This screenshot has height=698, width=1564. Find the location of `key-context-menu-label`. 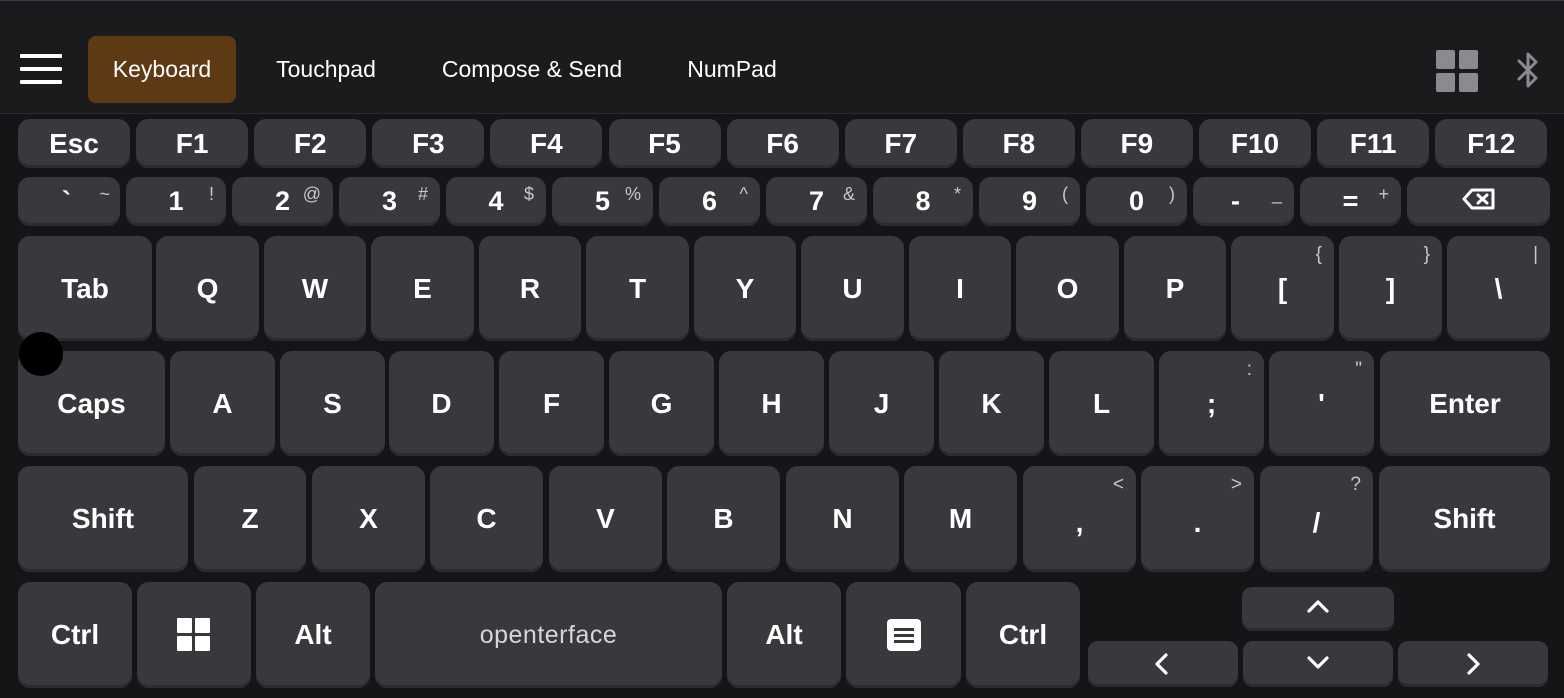

key-context-menu-label is located at coordinates (903, 635).